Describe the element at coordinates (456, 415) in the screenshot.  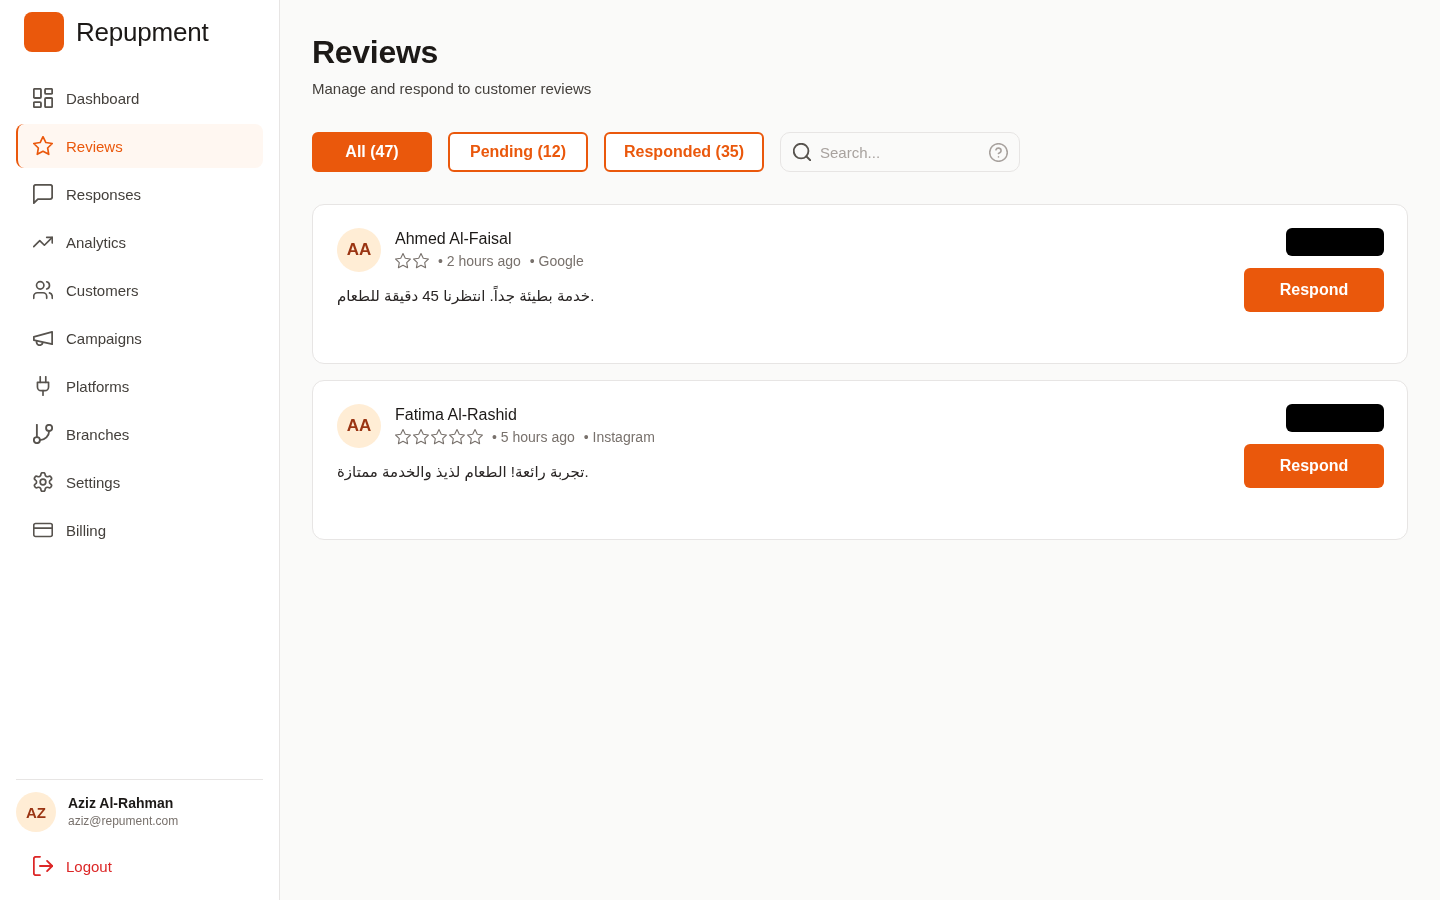
I see `reviewer-name: Fatima Al-Rashid` at that location.